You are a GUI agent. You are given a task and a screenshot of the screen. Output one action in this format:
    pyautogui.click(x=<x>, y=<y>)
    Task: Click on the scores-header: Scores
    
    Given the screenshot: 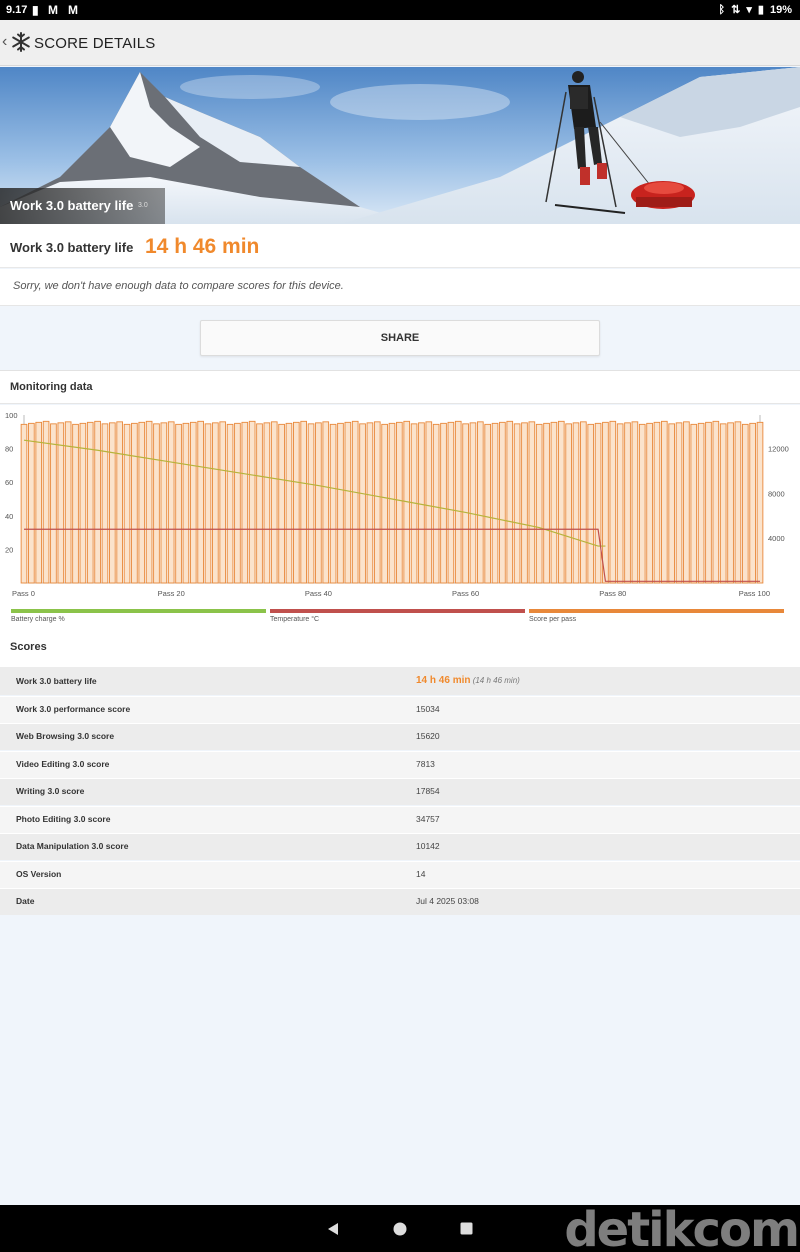 What is the action you would take?
    pyautogui.click(x=400, y=647)
    